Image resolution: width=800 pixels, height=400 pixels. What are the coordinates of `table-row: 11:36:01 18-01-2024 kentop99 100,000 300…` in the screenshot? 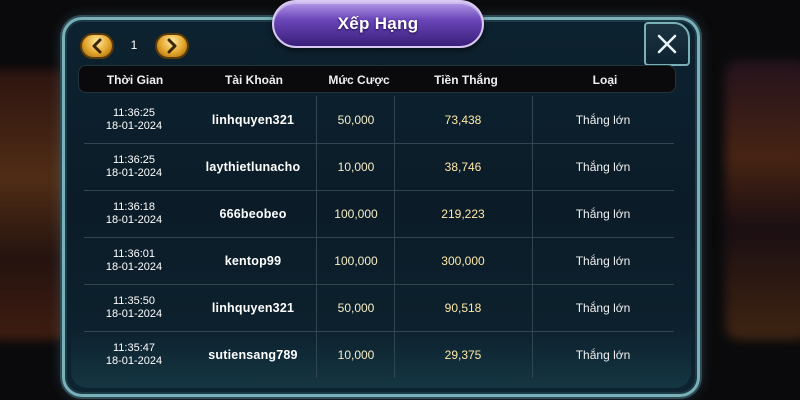 It's located at (379, 260).